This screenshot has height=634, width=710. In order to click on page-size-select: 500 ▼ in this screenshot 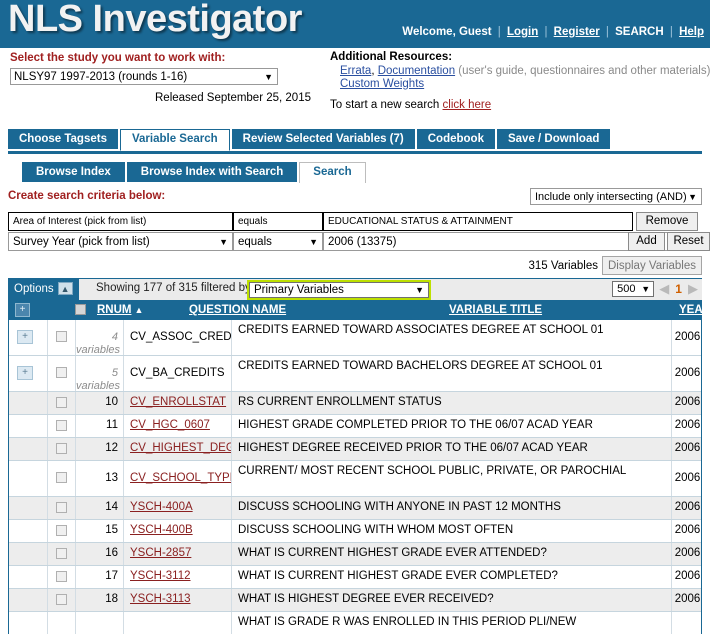, I will do `click(633, 289)`.